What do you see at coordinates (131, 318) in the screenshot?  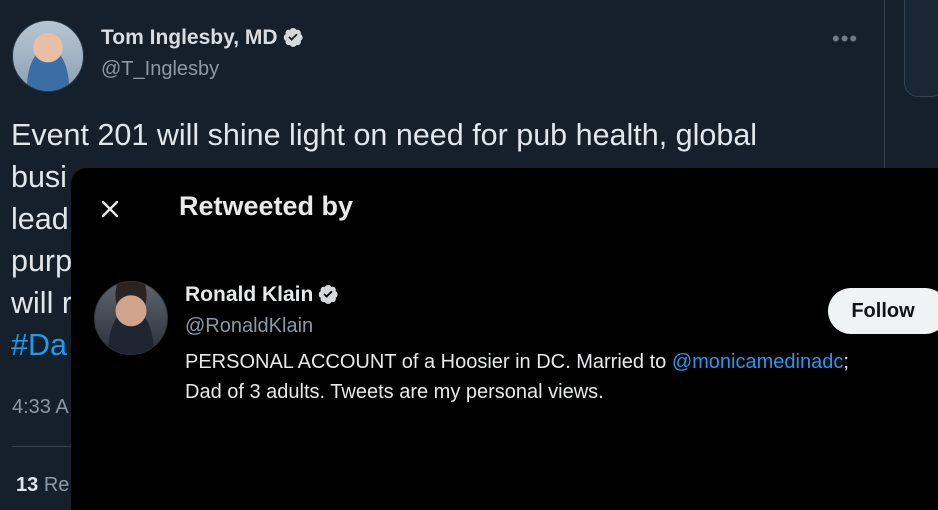 I see `user-avatar` at bounding box center [131, 318].